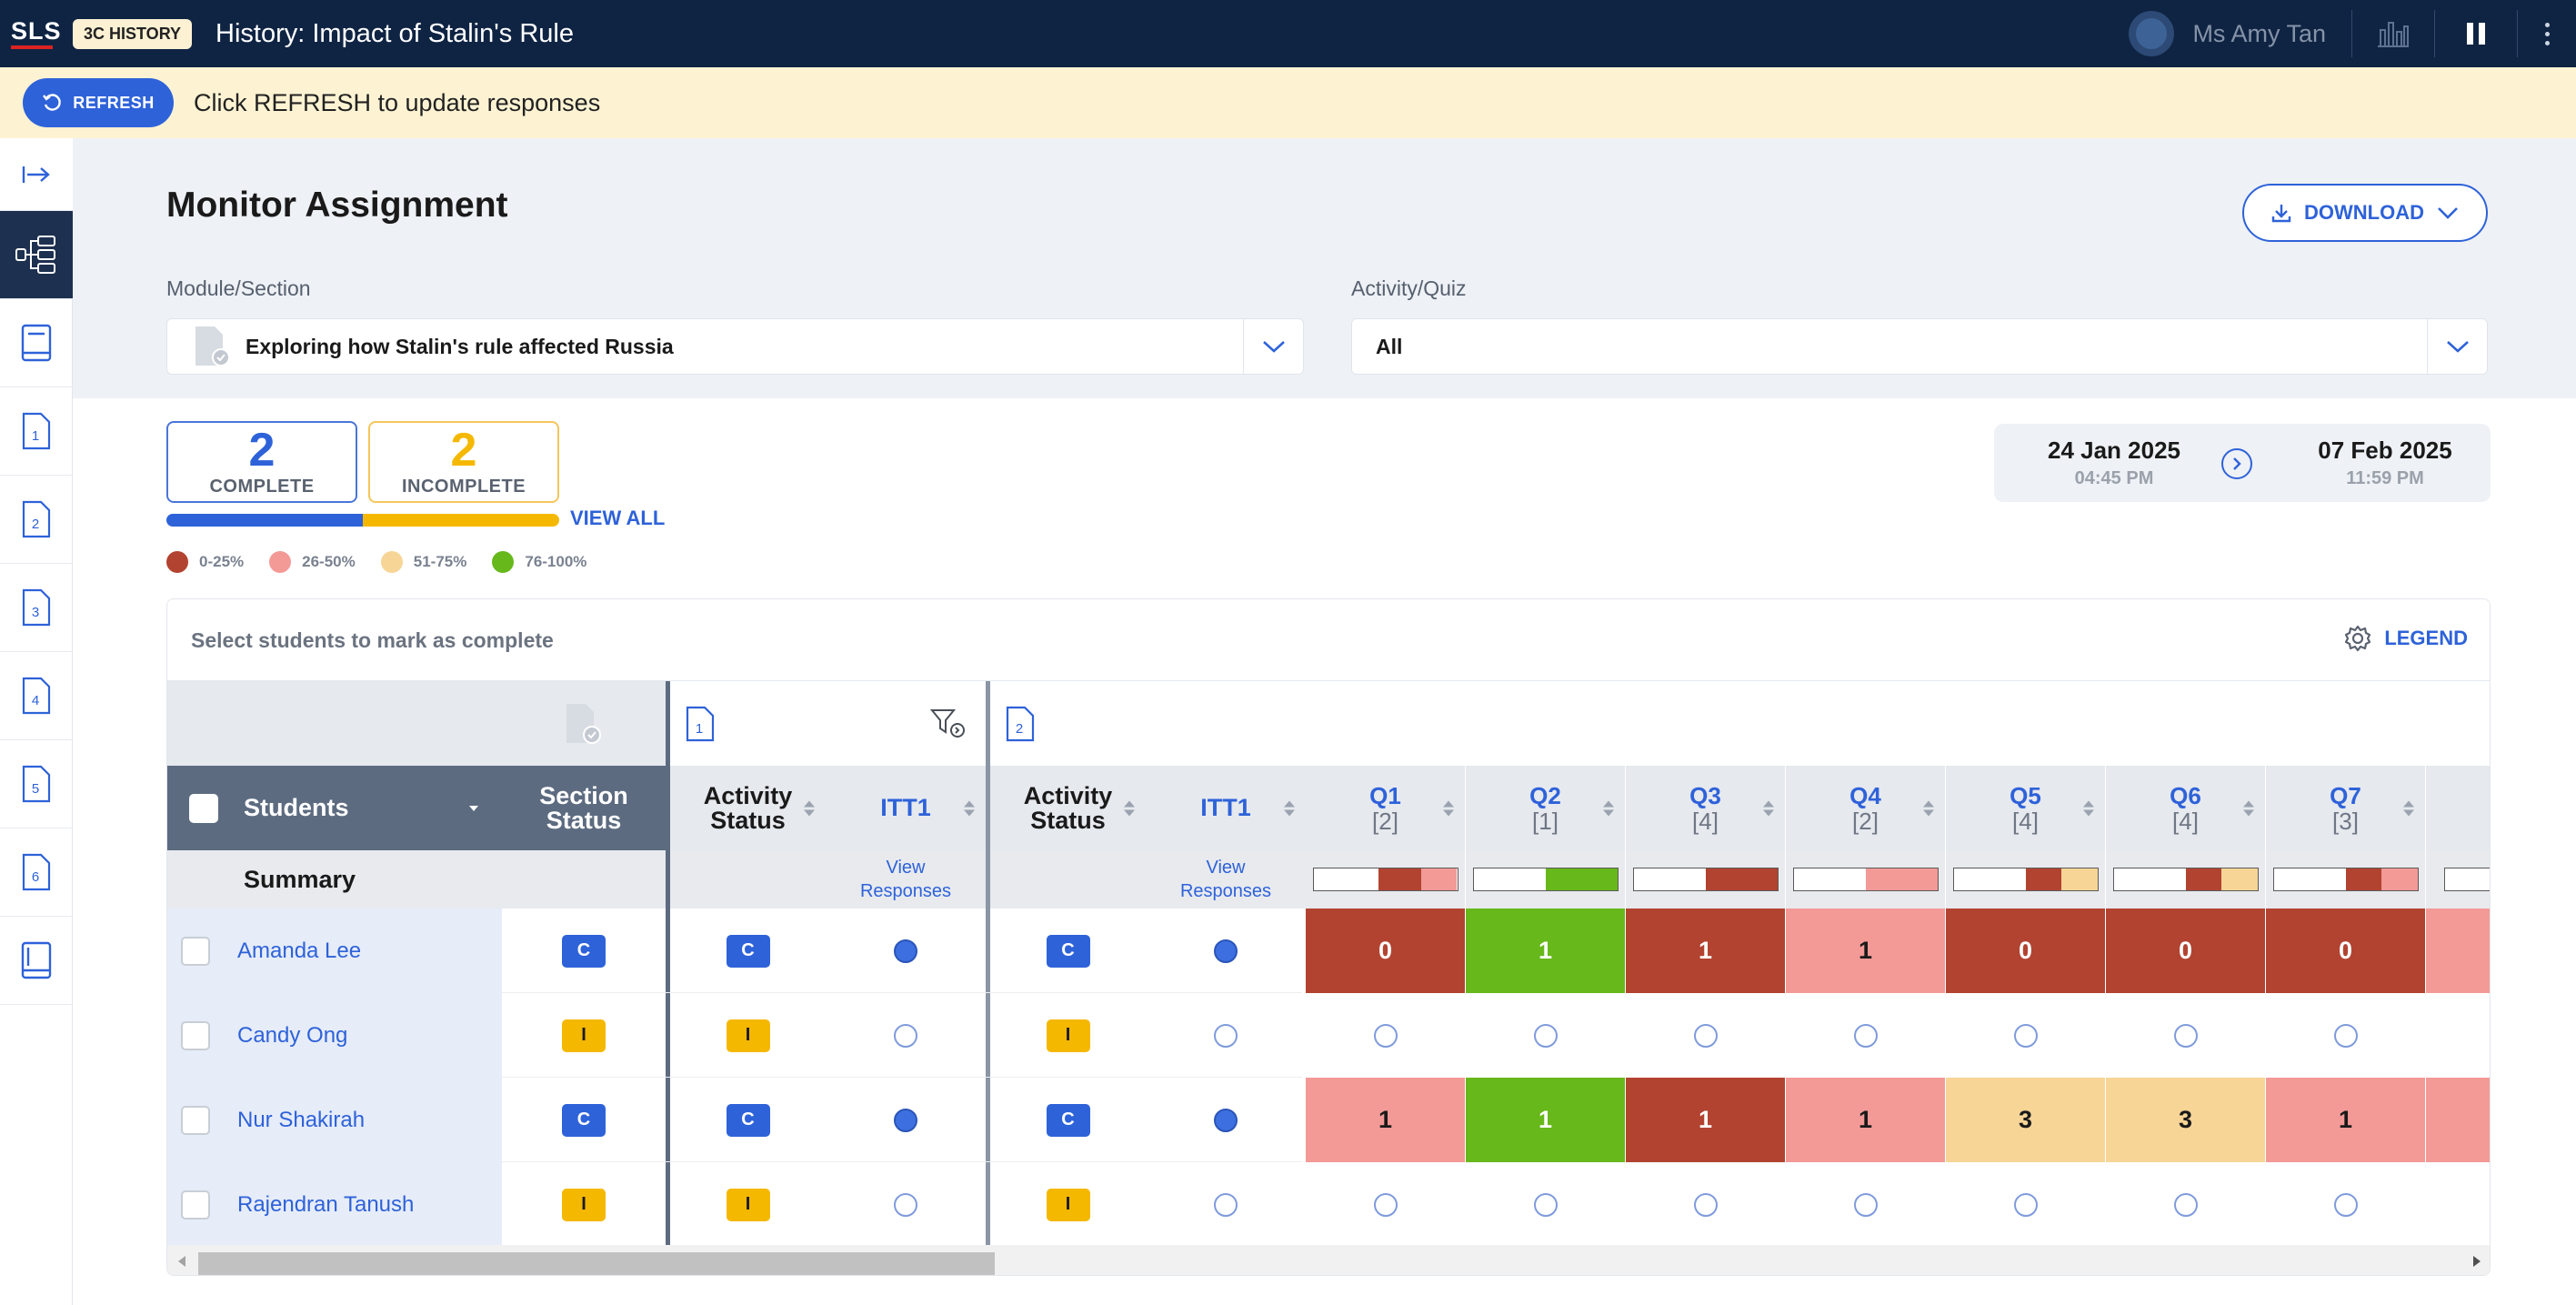 The height and width of the screenshot is (1305, 2576). I want to click on rail-item-activity-3: 3, so click(36, 608).